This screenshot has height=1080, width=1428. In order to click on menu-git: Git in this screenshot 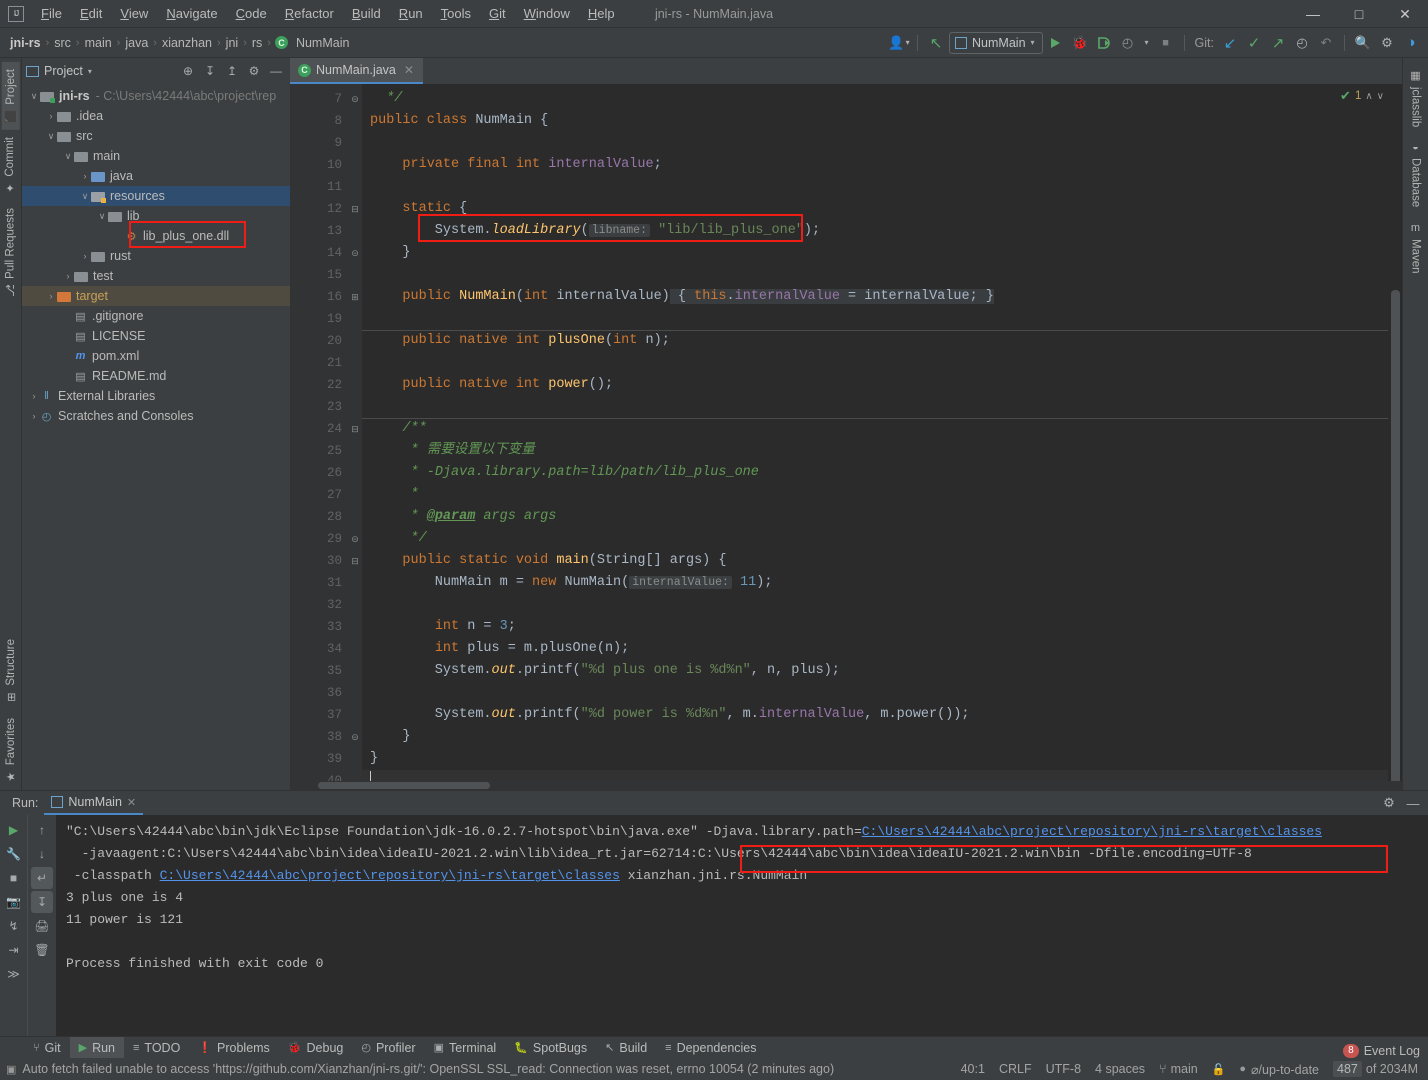, I will do `click(497, 13)`.